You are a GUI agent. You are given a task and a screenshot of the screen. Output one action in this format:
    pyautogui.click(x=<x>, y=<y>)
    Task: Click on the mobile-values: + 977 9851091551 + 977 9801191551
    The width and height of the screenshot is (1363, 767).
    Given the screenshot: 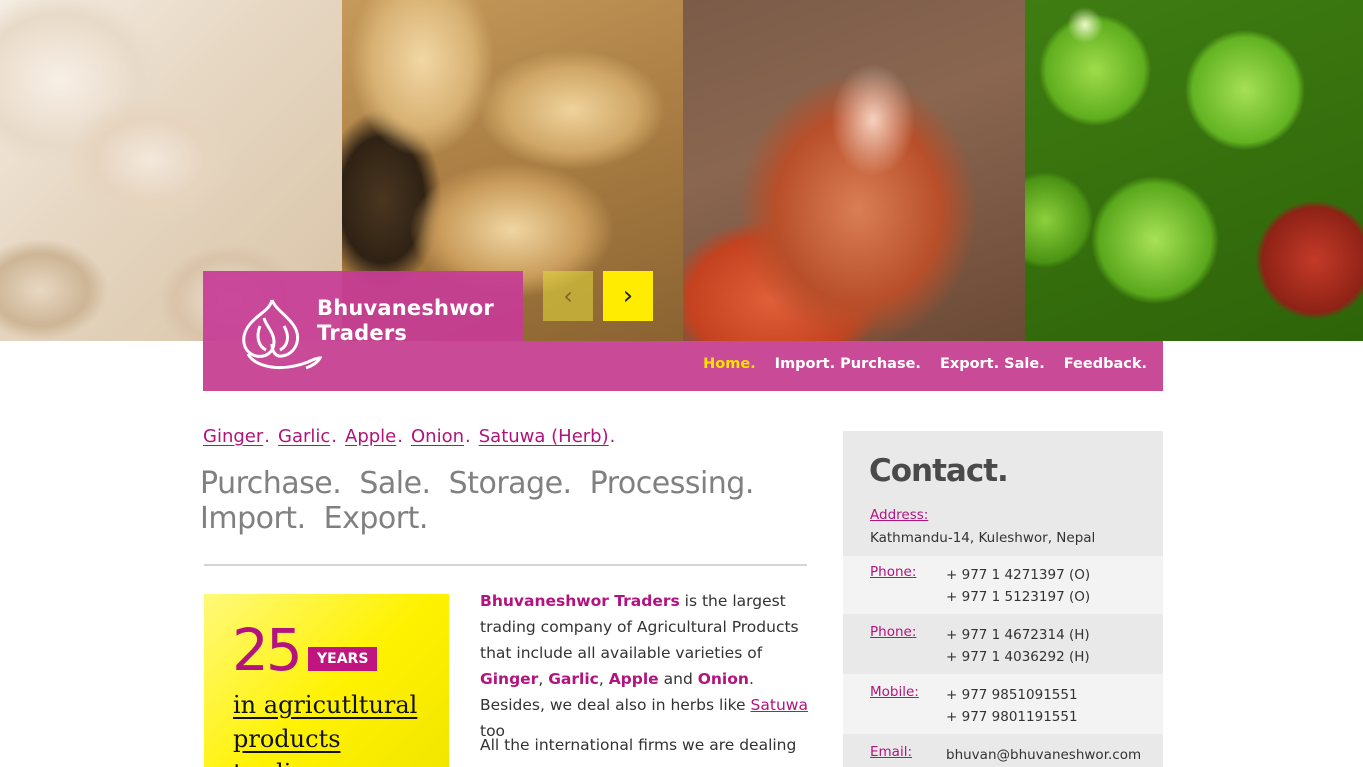 What is the action you would take?
    pyautogui.click(x=1012, y=706)
    